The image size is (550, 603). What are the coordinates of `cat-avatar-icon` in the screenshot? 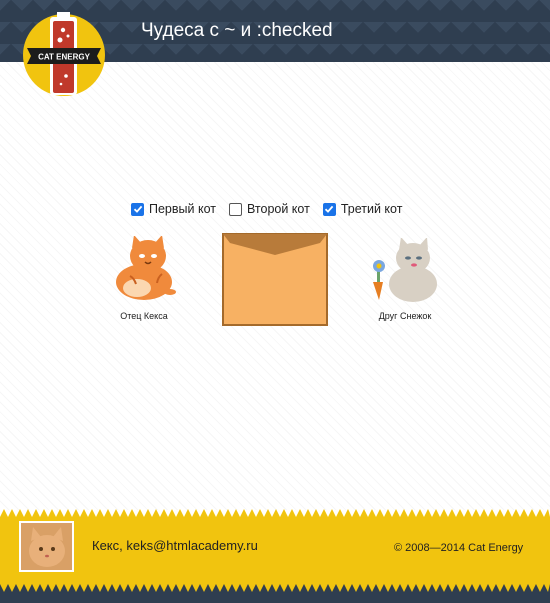 It's located at (46, 546).